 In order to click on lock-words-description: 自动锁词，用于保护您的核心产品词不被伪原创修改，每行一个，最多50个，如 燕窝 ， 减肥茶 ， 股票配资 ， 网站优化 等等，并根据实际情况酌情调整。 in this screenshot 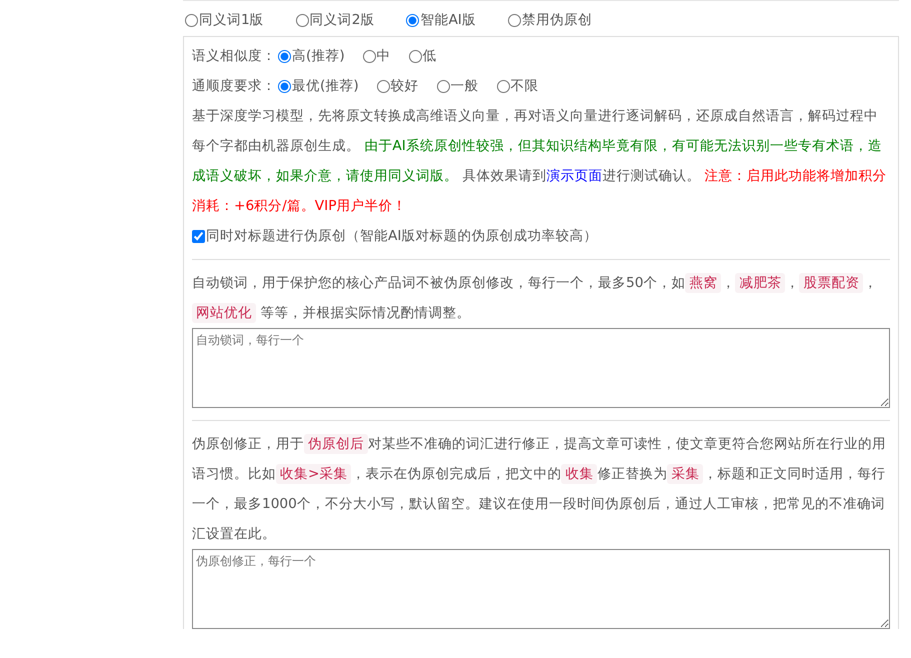, I will do `click(535, 298)`.